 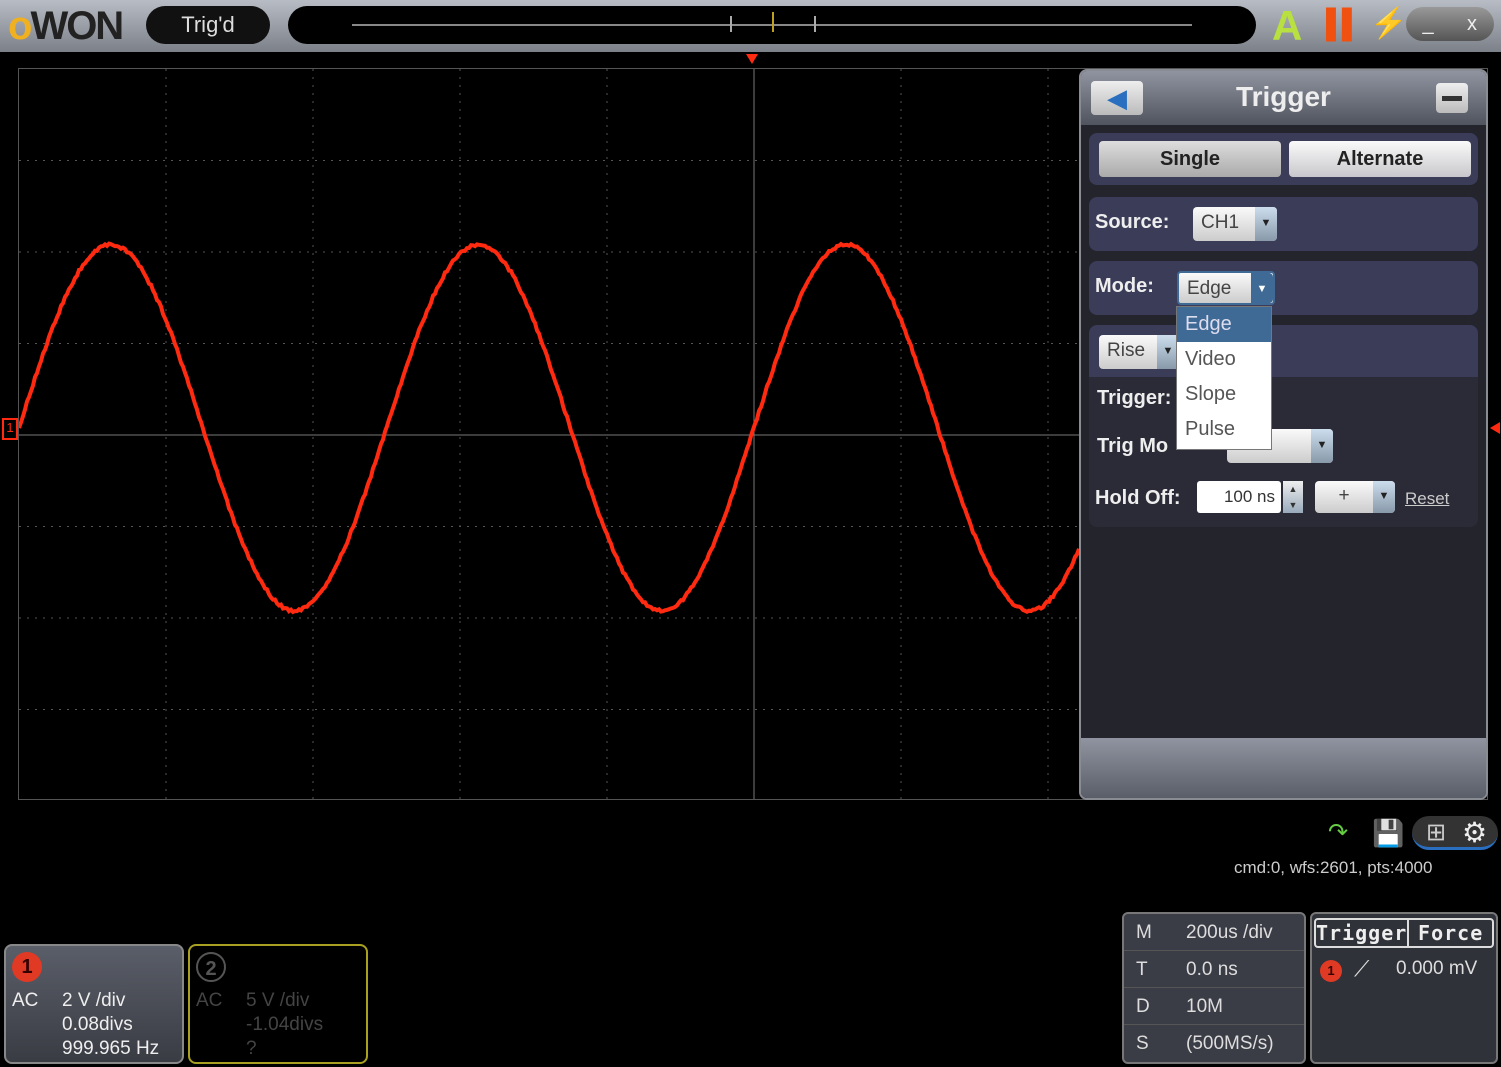 What do you see at coordinates (1436, 969) in the screenshot?
I see `trigger-level: 0.000 mV` at bounding box center [1436, 969].